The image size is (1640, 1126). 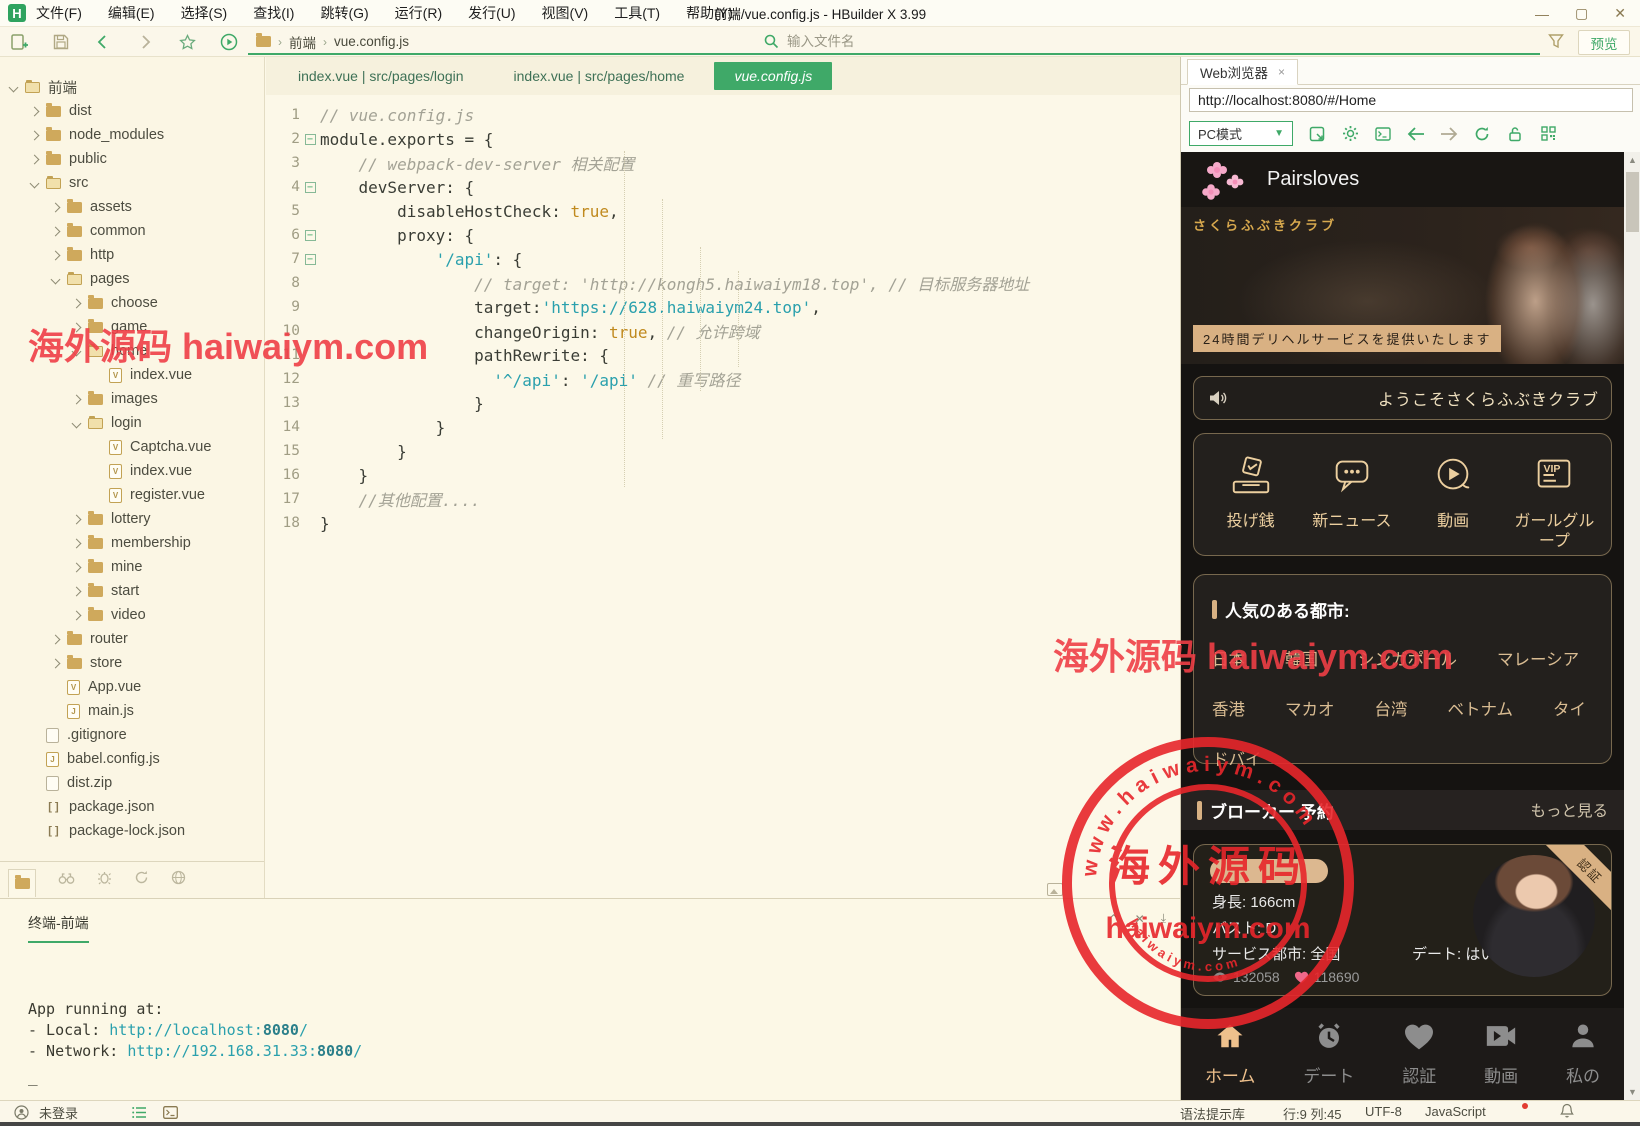 I want to click on image-icon, so click(x=1055, y=889).